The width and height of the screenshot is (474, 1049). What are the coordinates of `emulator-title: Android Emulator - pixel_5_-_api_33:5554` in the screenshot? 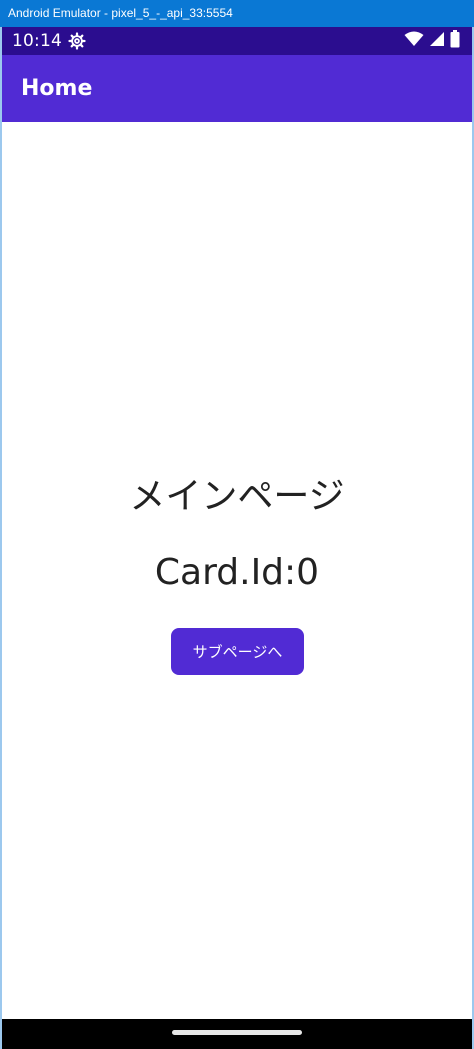 It's located at (120, 13).